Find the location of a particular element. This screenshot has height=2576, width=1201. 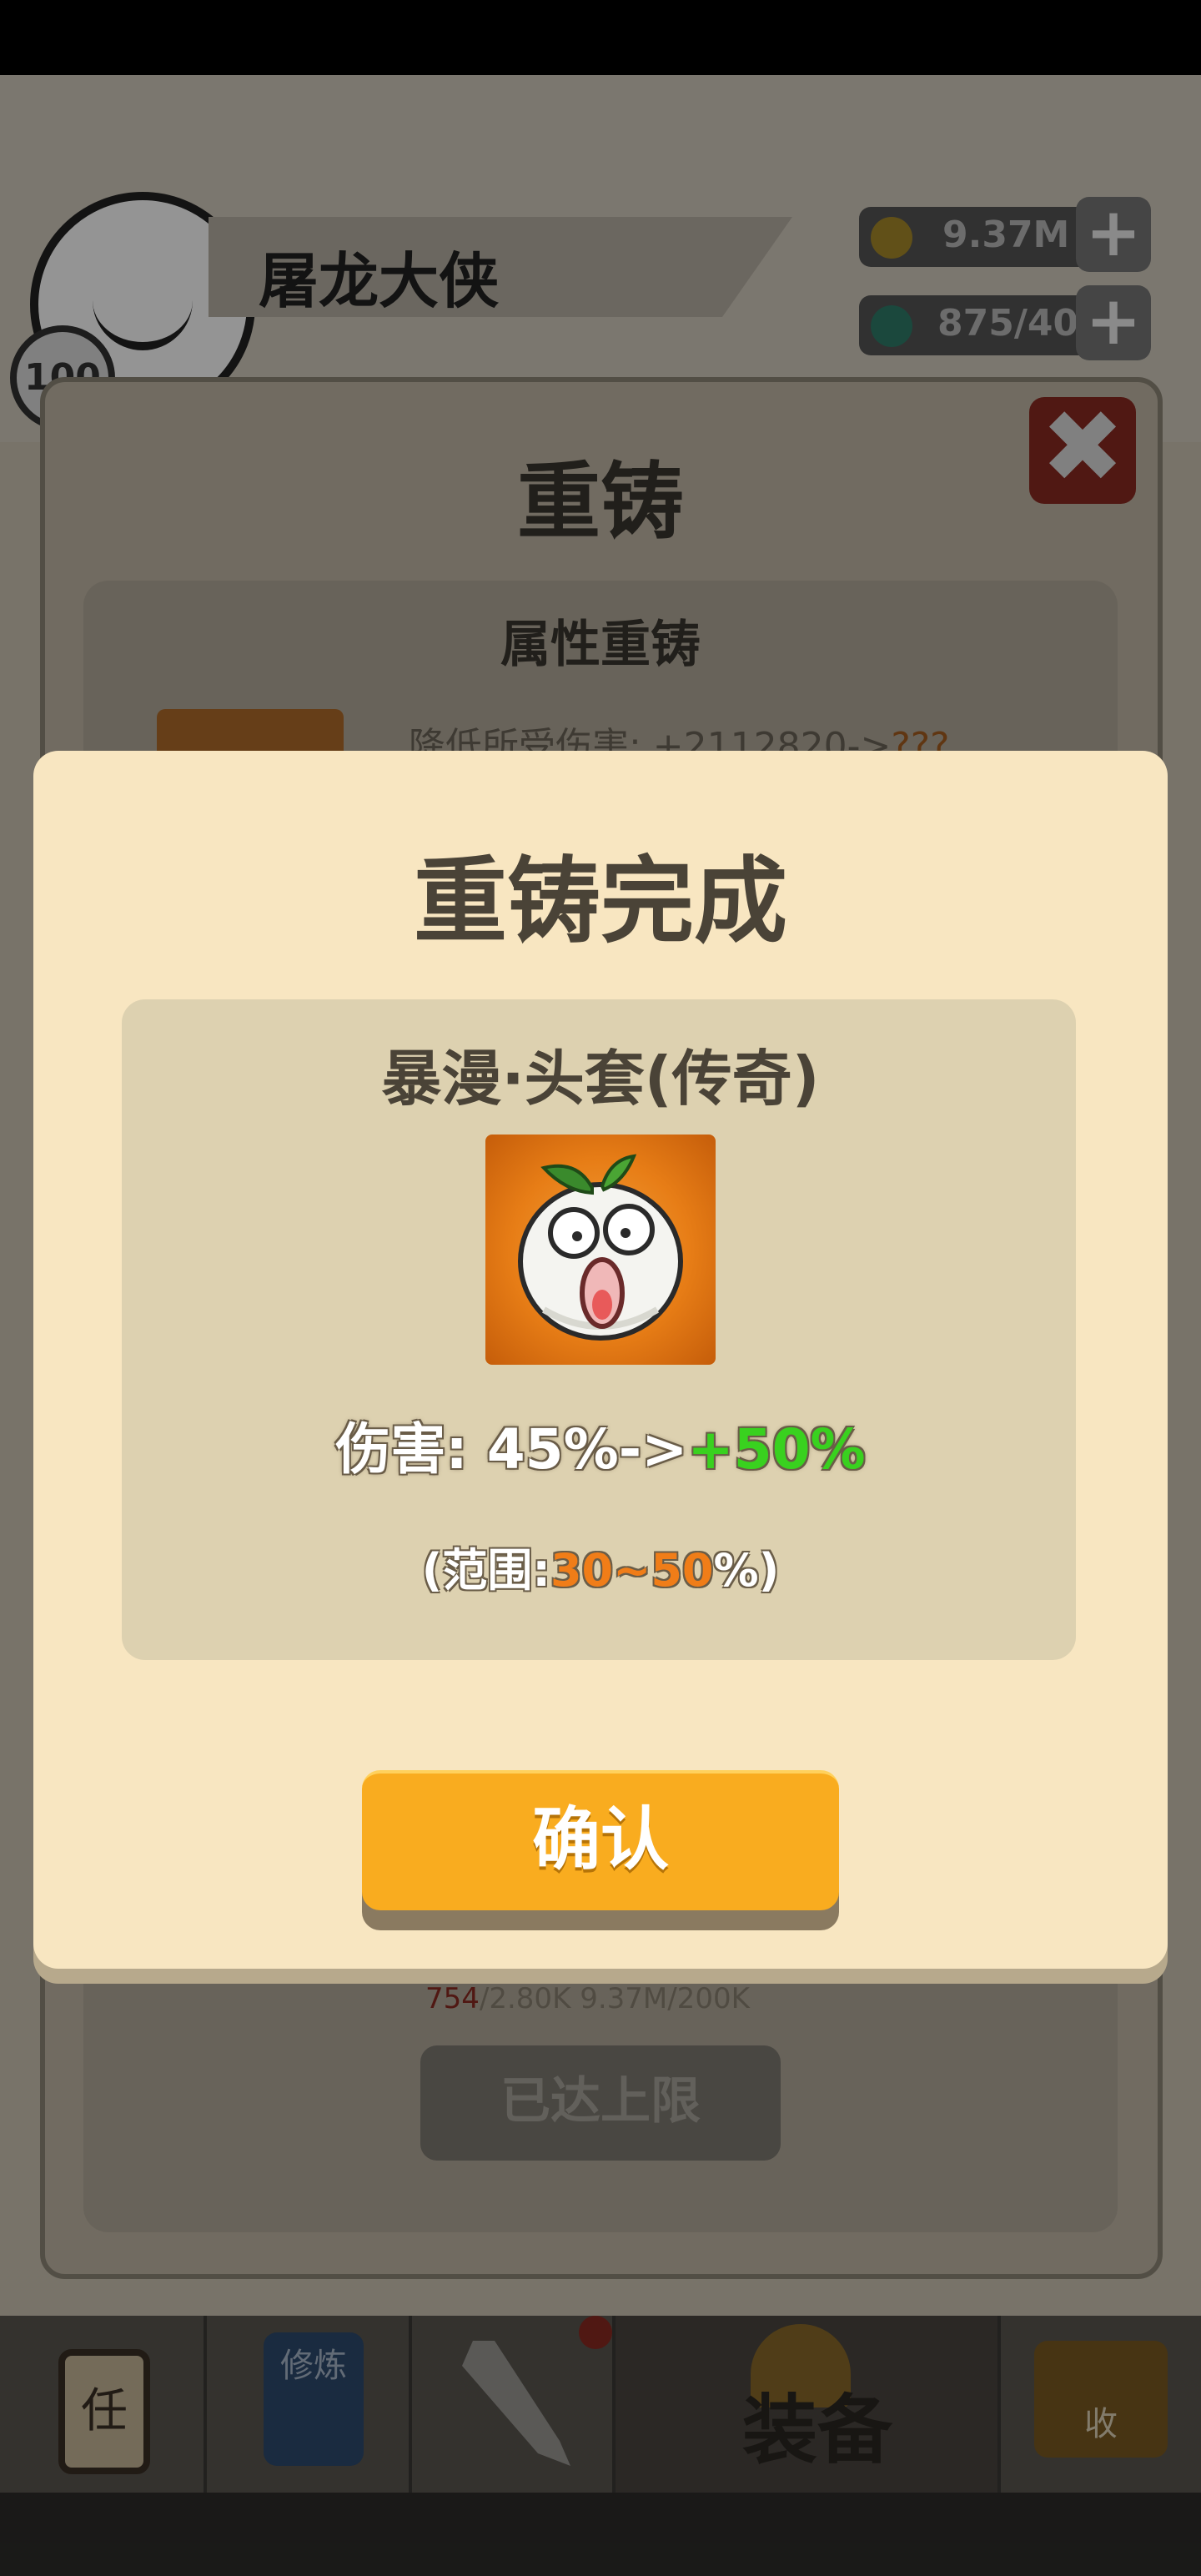

dialog-title: 重铸完成 is located at coordinates (601, 902).